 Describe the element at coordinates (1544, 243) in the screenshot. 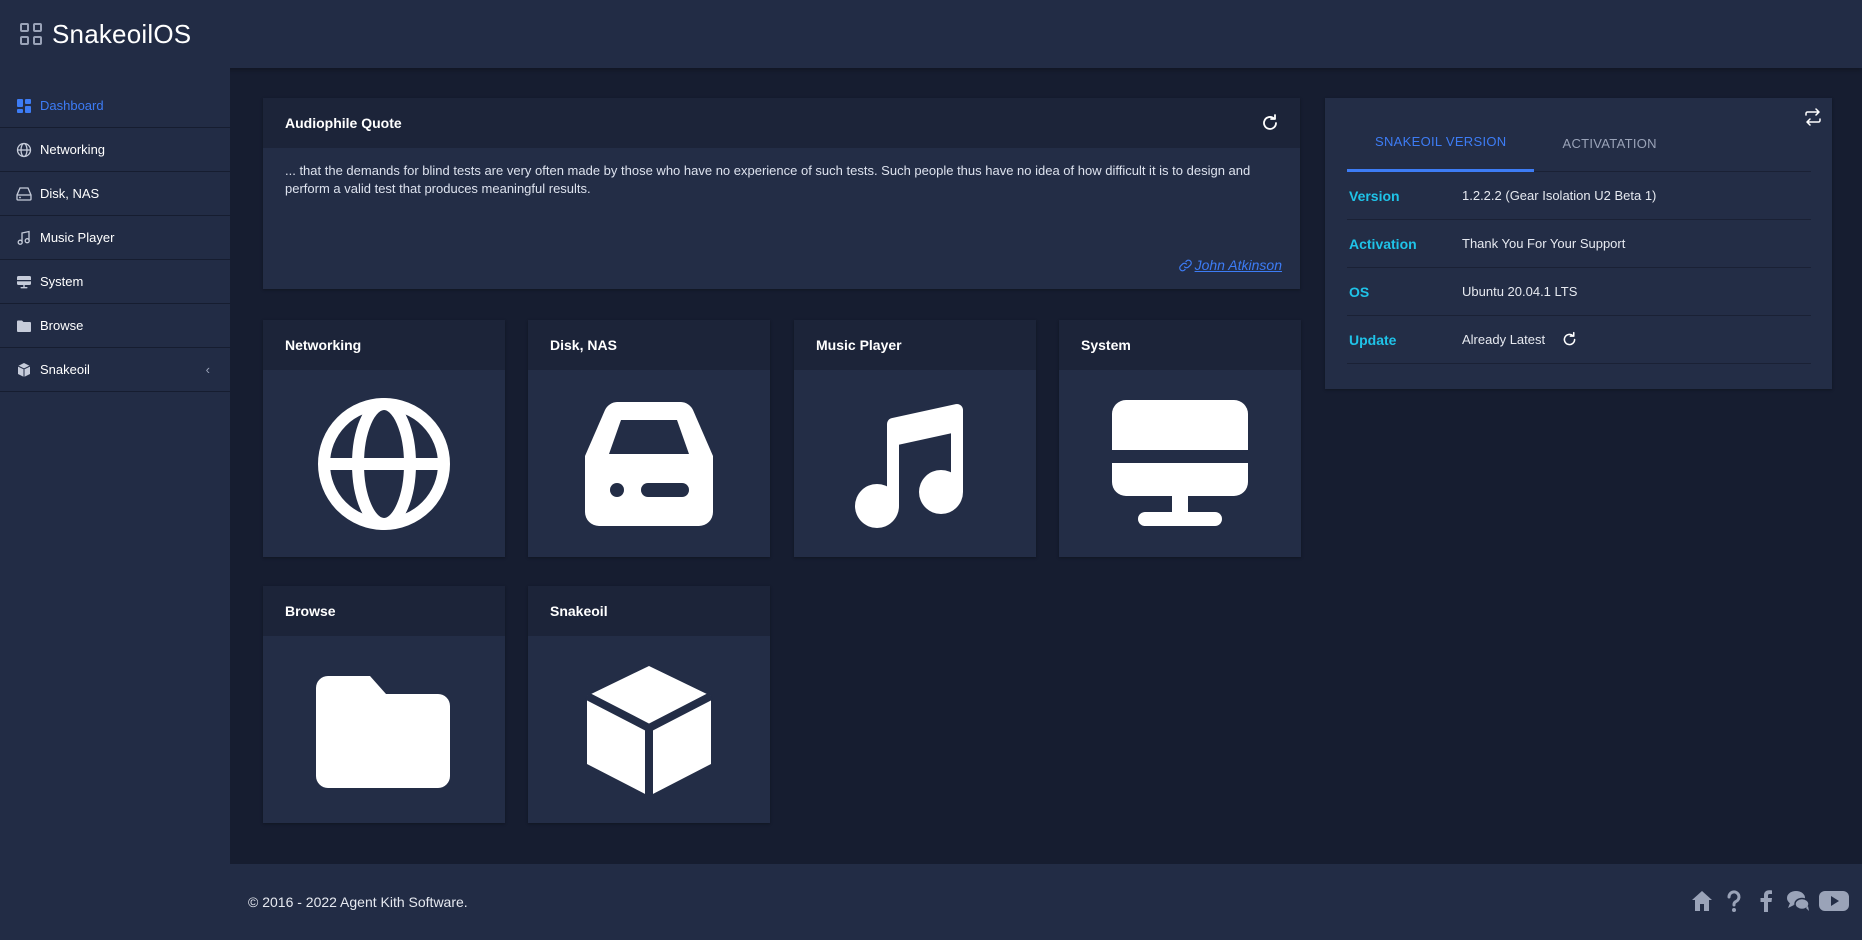

I see `info-value: Thank You For Your Support` at that location.